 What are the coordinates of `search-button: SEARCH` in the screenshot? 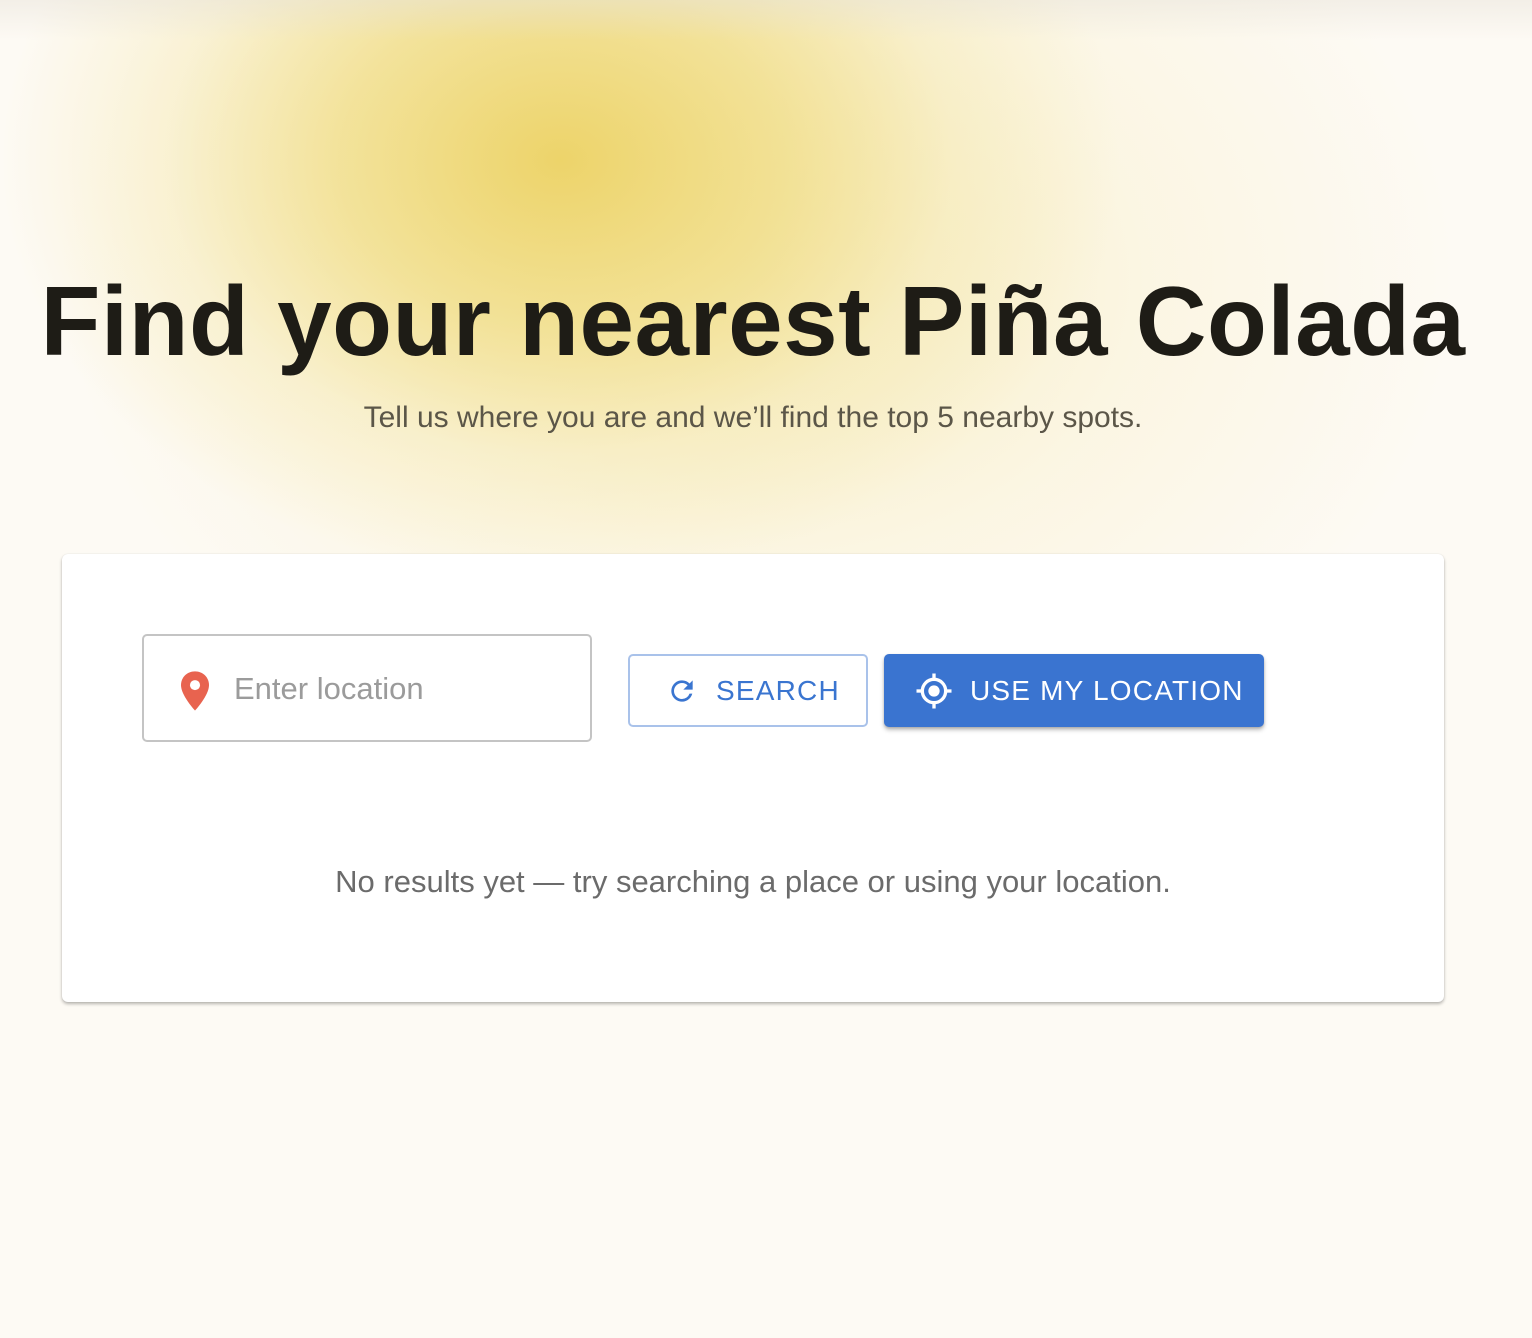 It's located at (748, 690).